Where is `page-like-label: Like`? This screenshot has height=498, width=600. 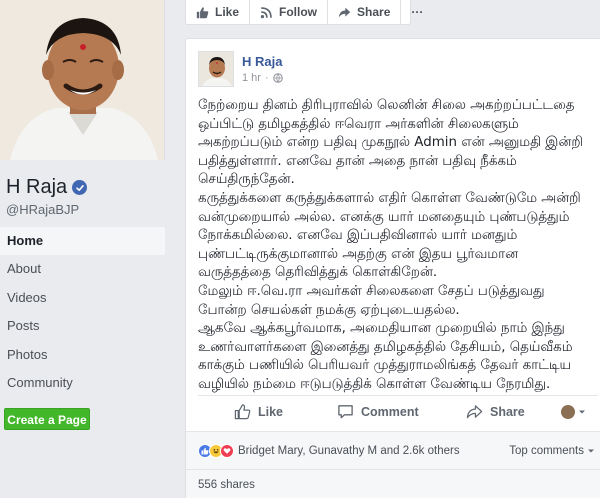
page-like-label: Like is located at coordinates (227, 12).